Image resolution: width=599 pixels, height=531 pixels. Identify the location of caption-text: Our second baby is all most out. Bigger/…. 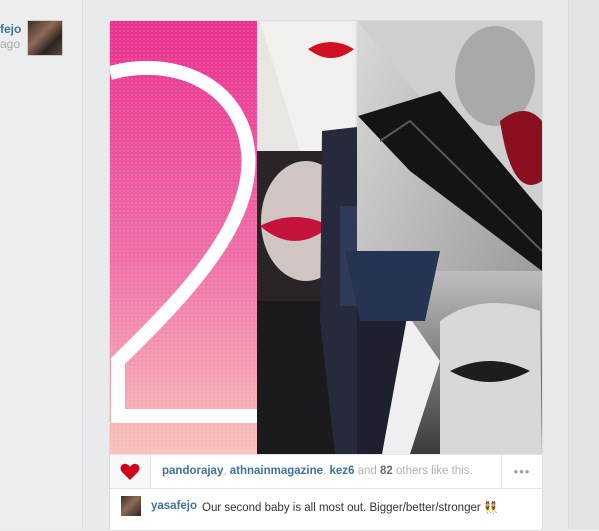
(350, 508).